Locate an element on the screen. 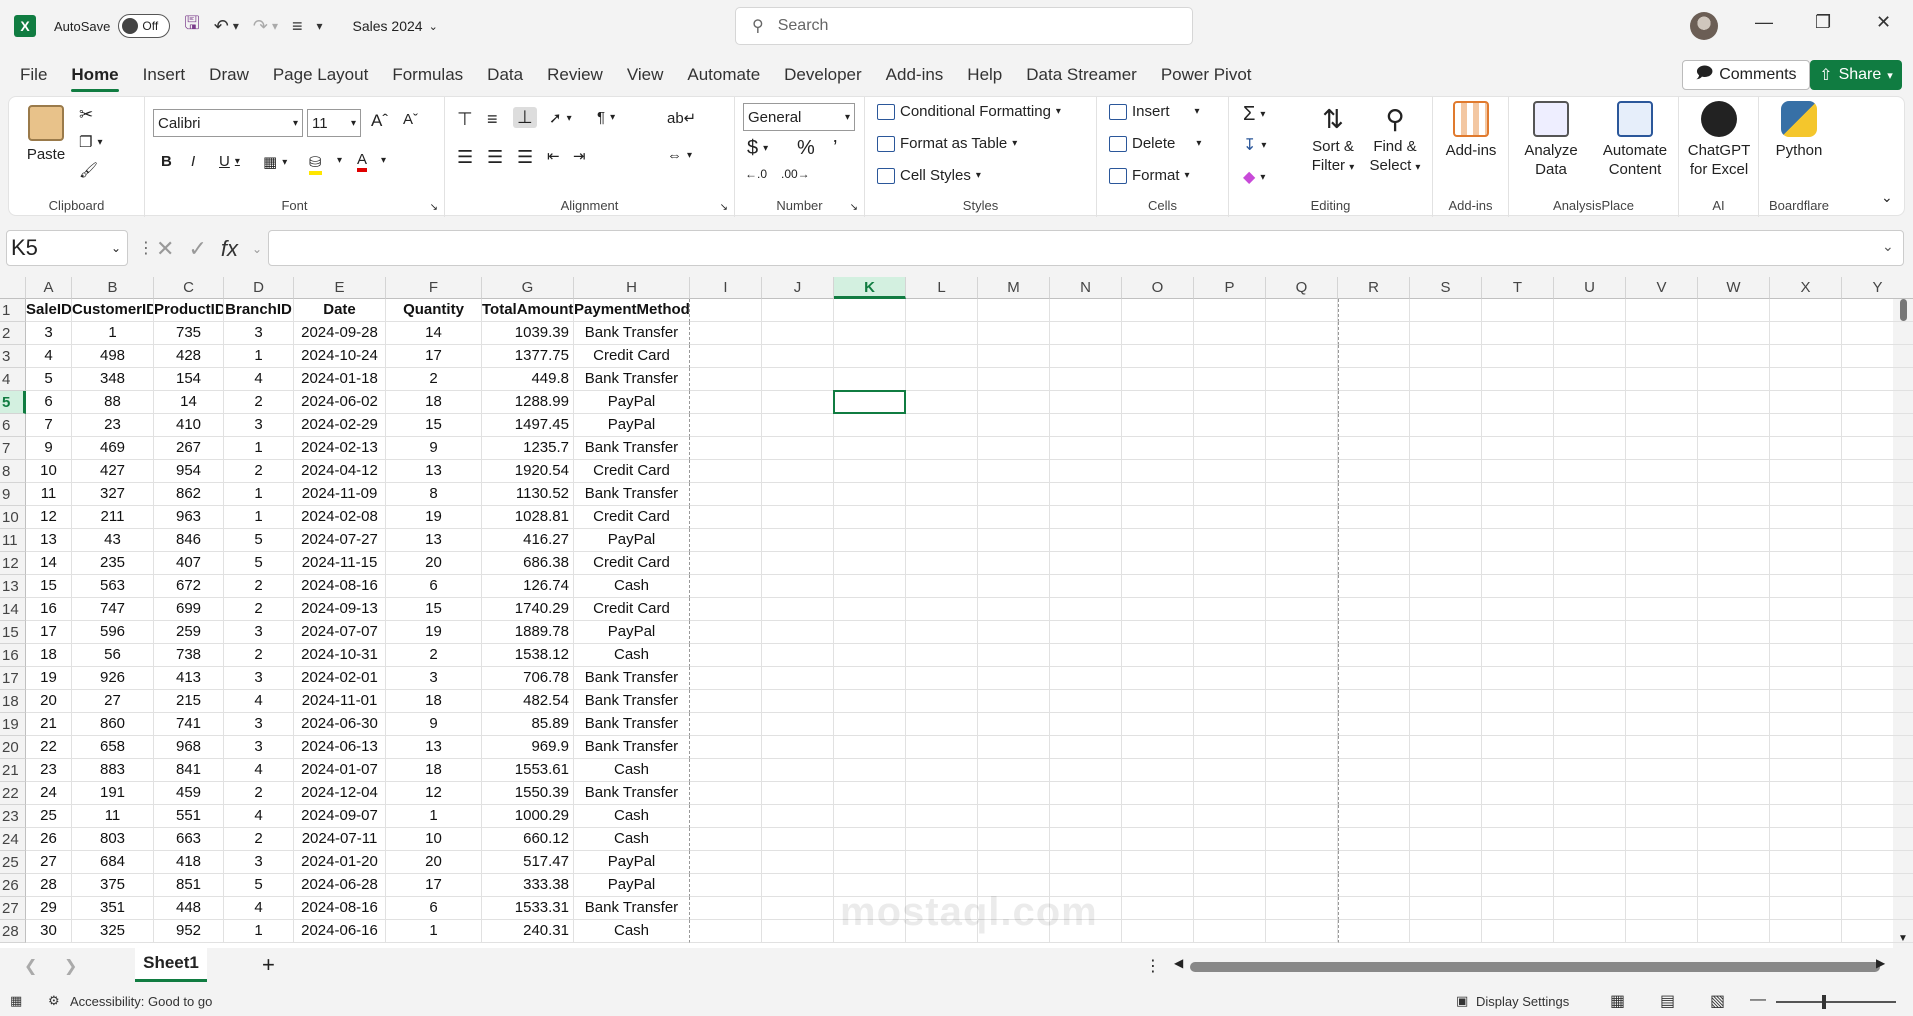 This screenshot has width=1913, height=1016. cut-icon: ✂ is located at coordinates (86, 115).